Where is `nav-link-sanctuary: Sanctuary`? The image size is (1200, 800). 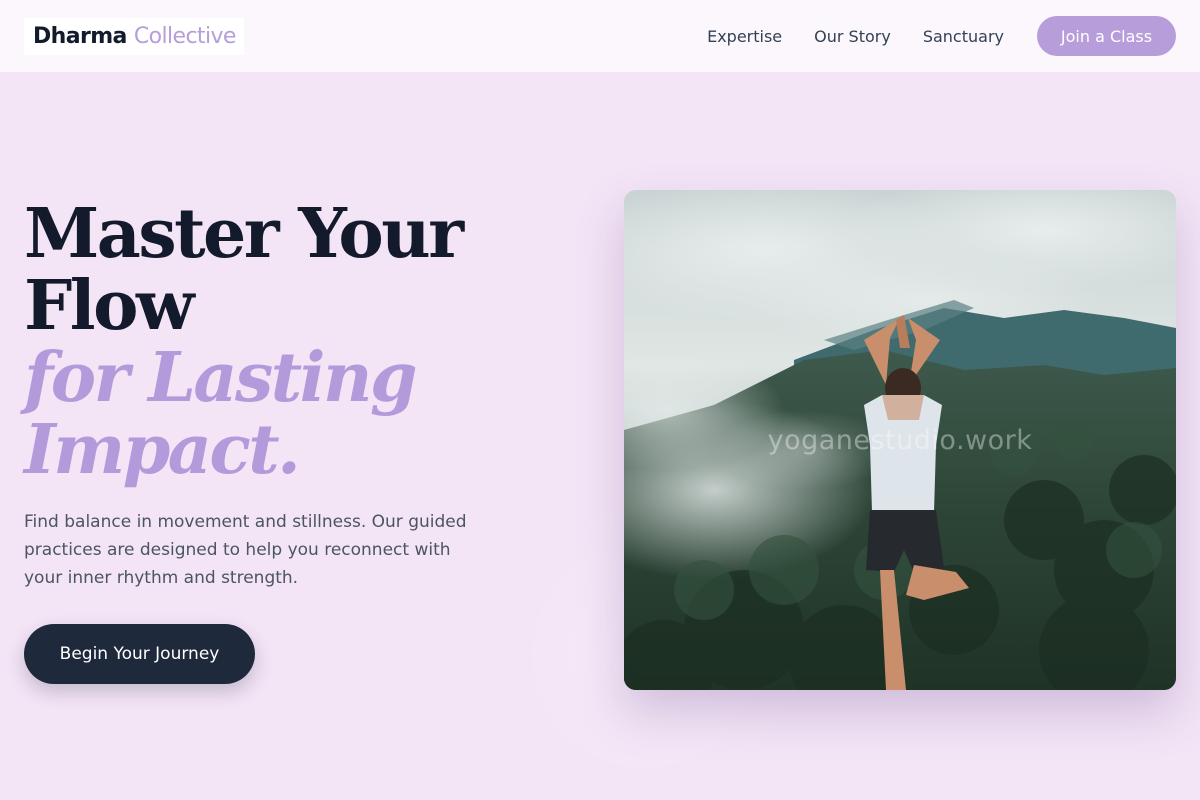 nav-link-sanctuary: Sanctuary is located at coordinates (963, 36).